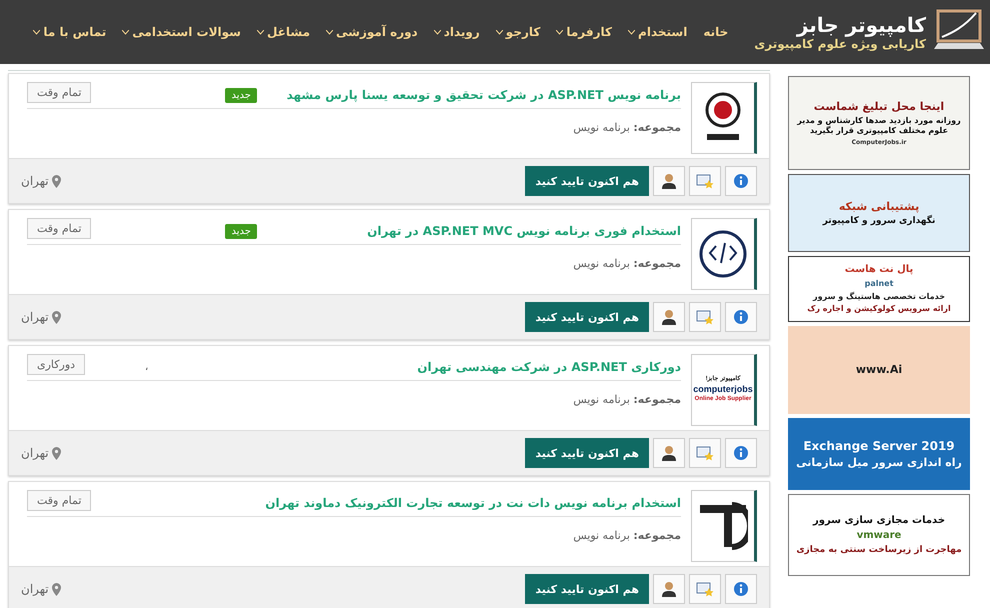 This screenshot has height=608, width=990. Describe the element at coordinates (879, 446) in the screenshot. I see `ad-text: Exchange Server 2019` at that location.